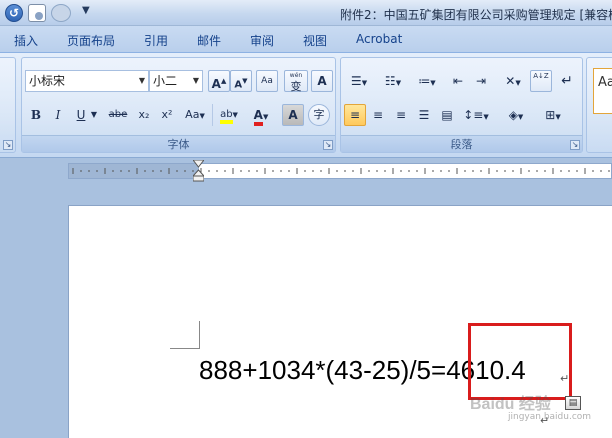  I want to click on align-right-button: ≡, so click(401, 115).